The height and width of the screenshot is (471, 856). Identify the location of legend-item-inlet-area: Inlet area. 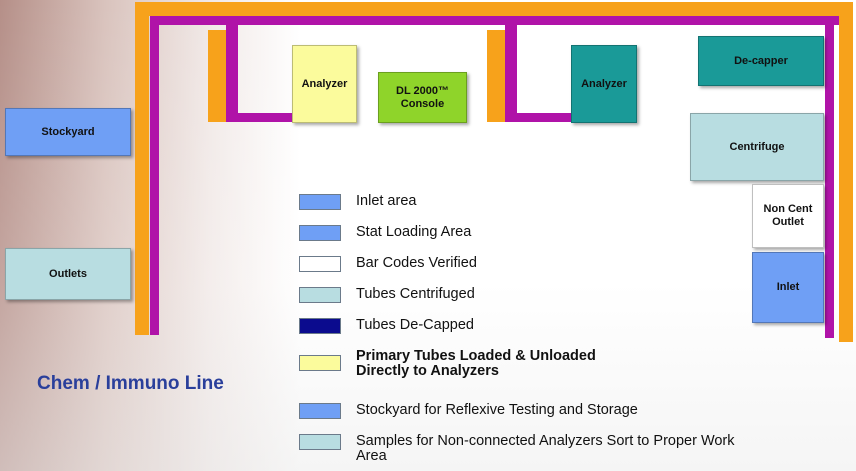
(357, 202).